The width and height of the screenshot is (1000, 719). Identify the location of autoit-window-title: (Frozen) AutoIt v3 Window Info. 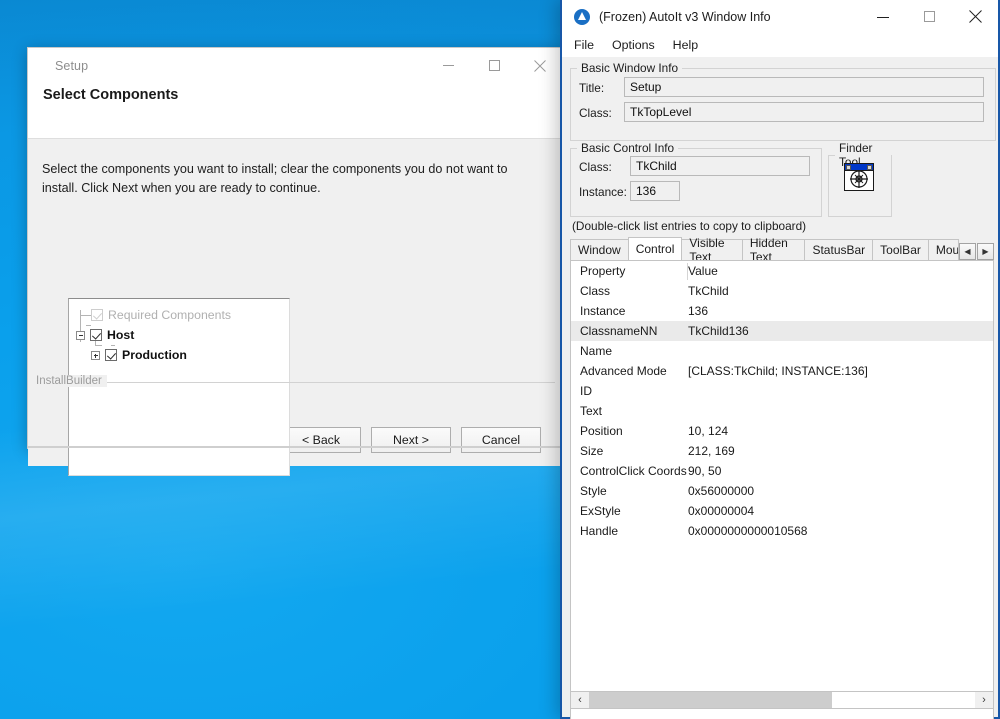
(685, 16).